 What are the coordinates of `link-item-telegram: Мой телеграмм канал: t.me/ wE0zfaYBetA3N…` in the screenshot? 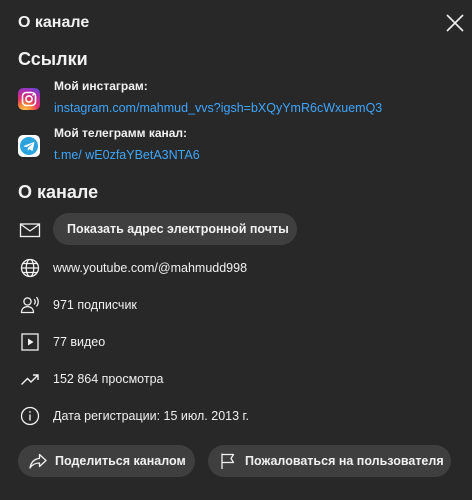 It's located at (238, 148).